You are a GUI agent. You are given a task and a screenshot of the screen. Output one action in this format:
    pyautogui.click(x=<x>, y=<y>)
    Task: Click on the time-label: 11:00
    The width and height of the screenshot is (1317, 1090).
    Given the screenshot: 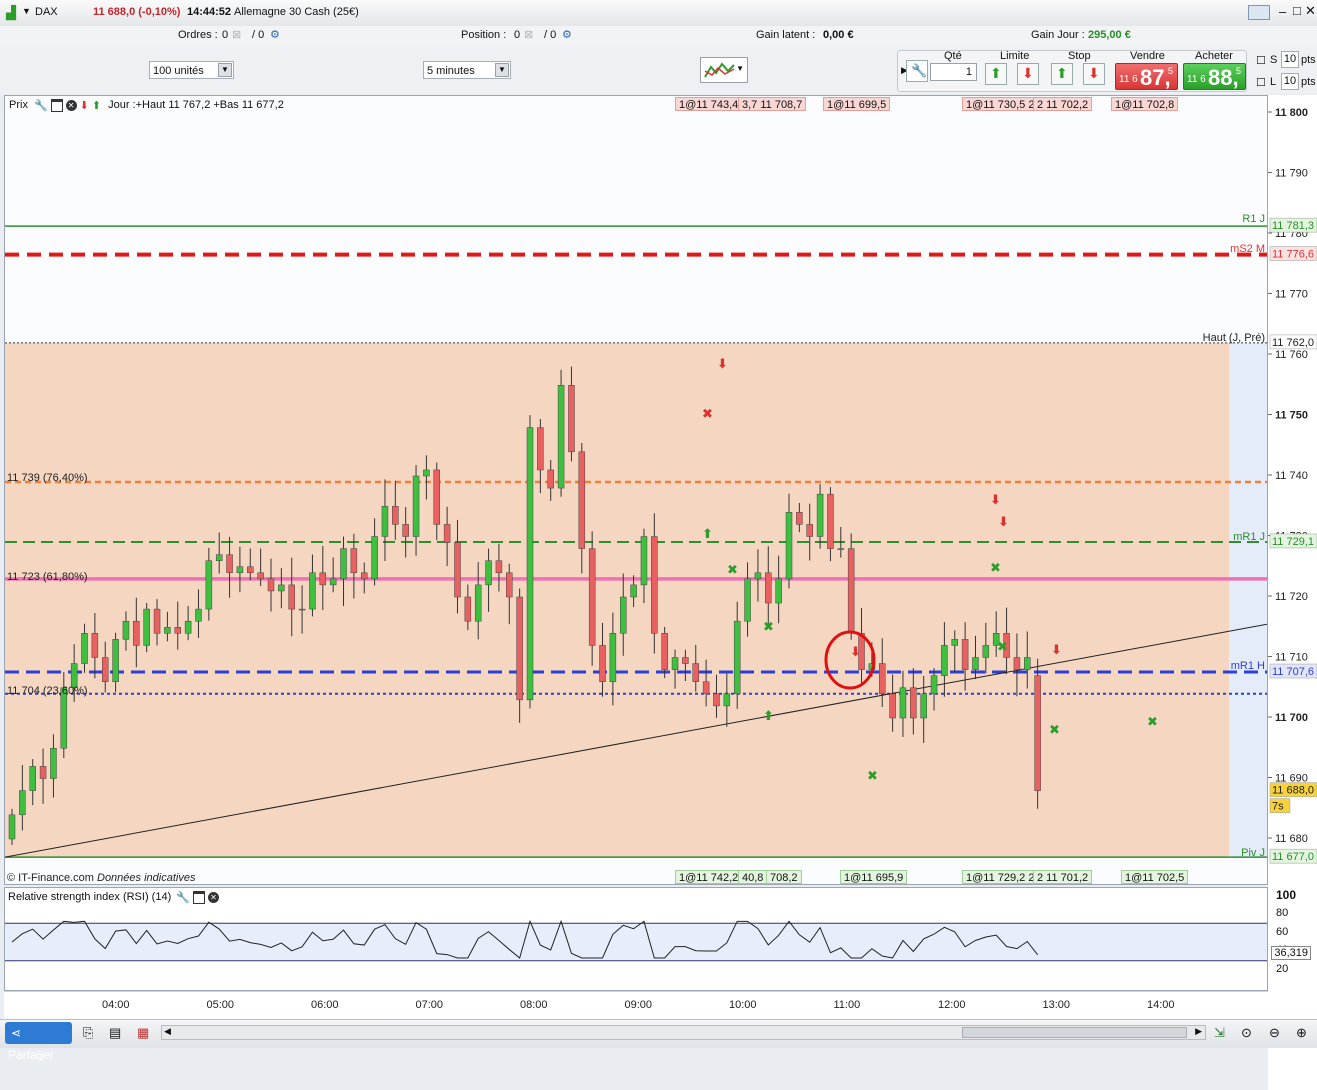 What is the action you would take?
    pyautogui.click(x=847, y=1005)
    